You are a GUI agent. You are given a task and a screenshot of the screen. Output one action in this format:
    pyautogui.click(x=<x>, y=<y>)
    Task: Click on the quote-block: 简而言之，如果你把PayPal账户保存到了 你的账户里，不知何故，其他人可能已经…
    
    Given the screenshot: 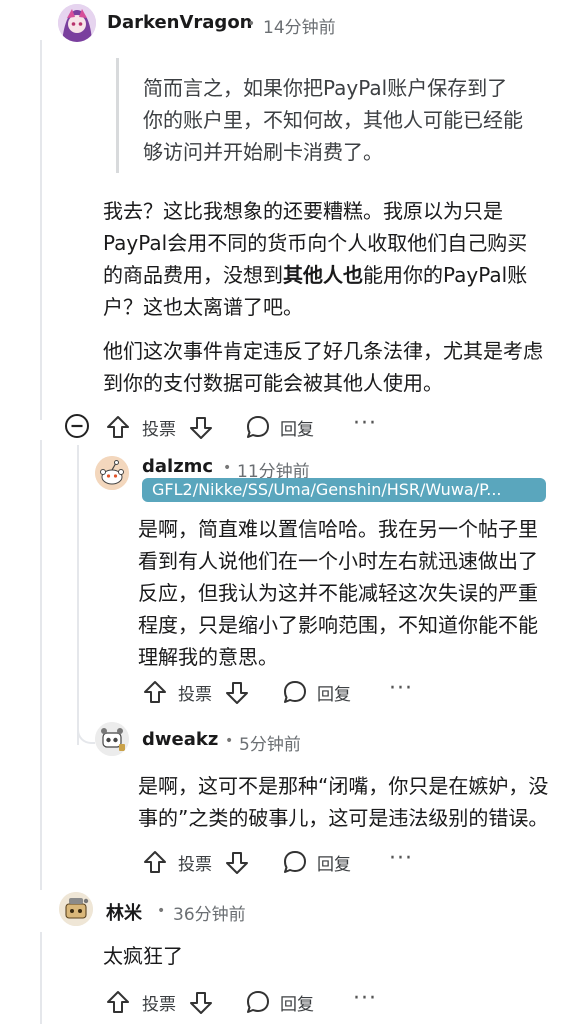 What is the action you would take?
    pyautogui.click(x=344, y=115)
    